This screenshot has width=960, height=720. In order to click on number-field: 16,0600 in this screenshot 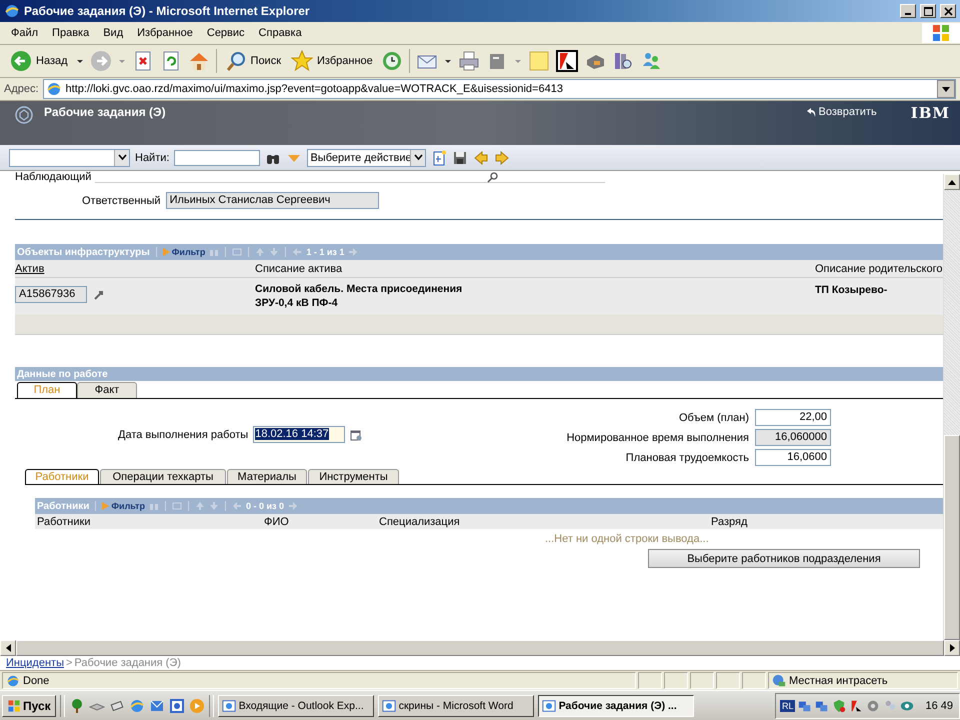, I will do `click(793, 457)`.